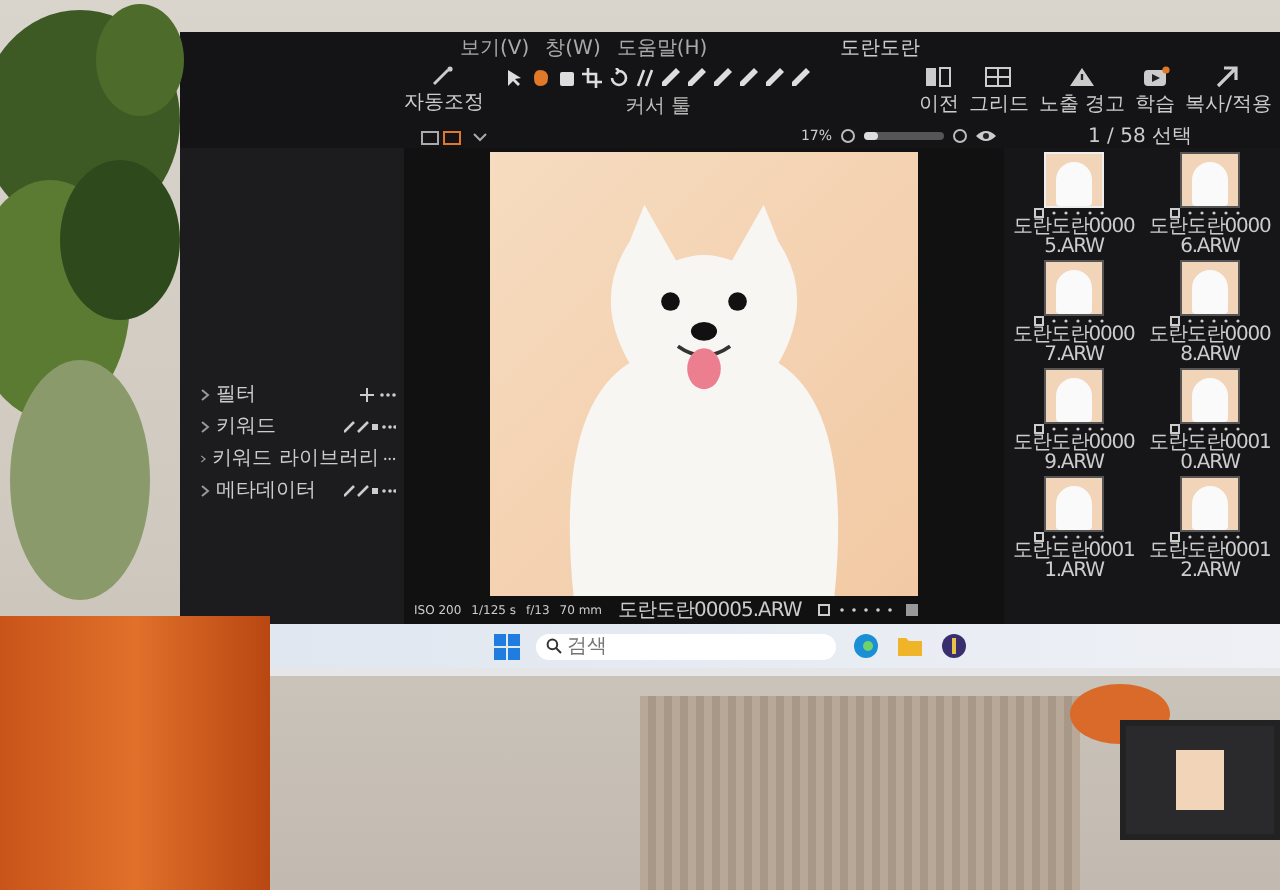 The image size is (1280, 890). What do you see at coordinates (295, 458) in the screenshot?
I see `panel-section: 키워드 라이브러리` at bounding box center [295, 458].